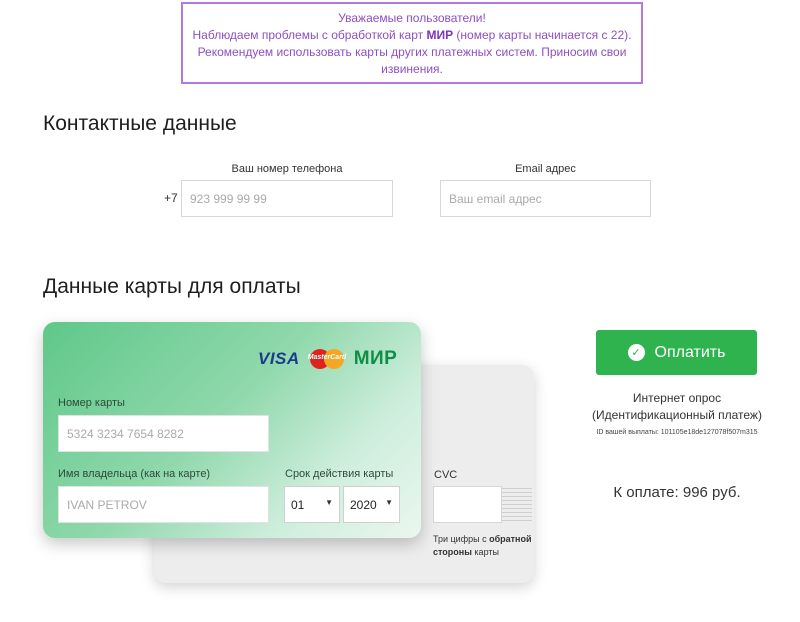 The height and width of the screenshot is (622, 800). I want to click on pay-button: ✓ Оплатить, so click(676, 352).